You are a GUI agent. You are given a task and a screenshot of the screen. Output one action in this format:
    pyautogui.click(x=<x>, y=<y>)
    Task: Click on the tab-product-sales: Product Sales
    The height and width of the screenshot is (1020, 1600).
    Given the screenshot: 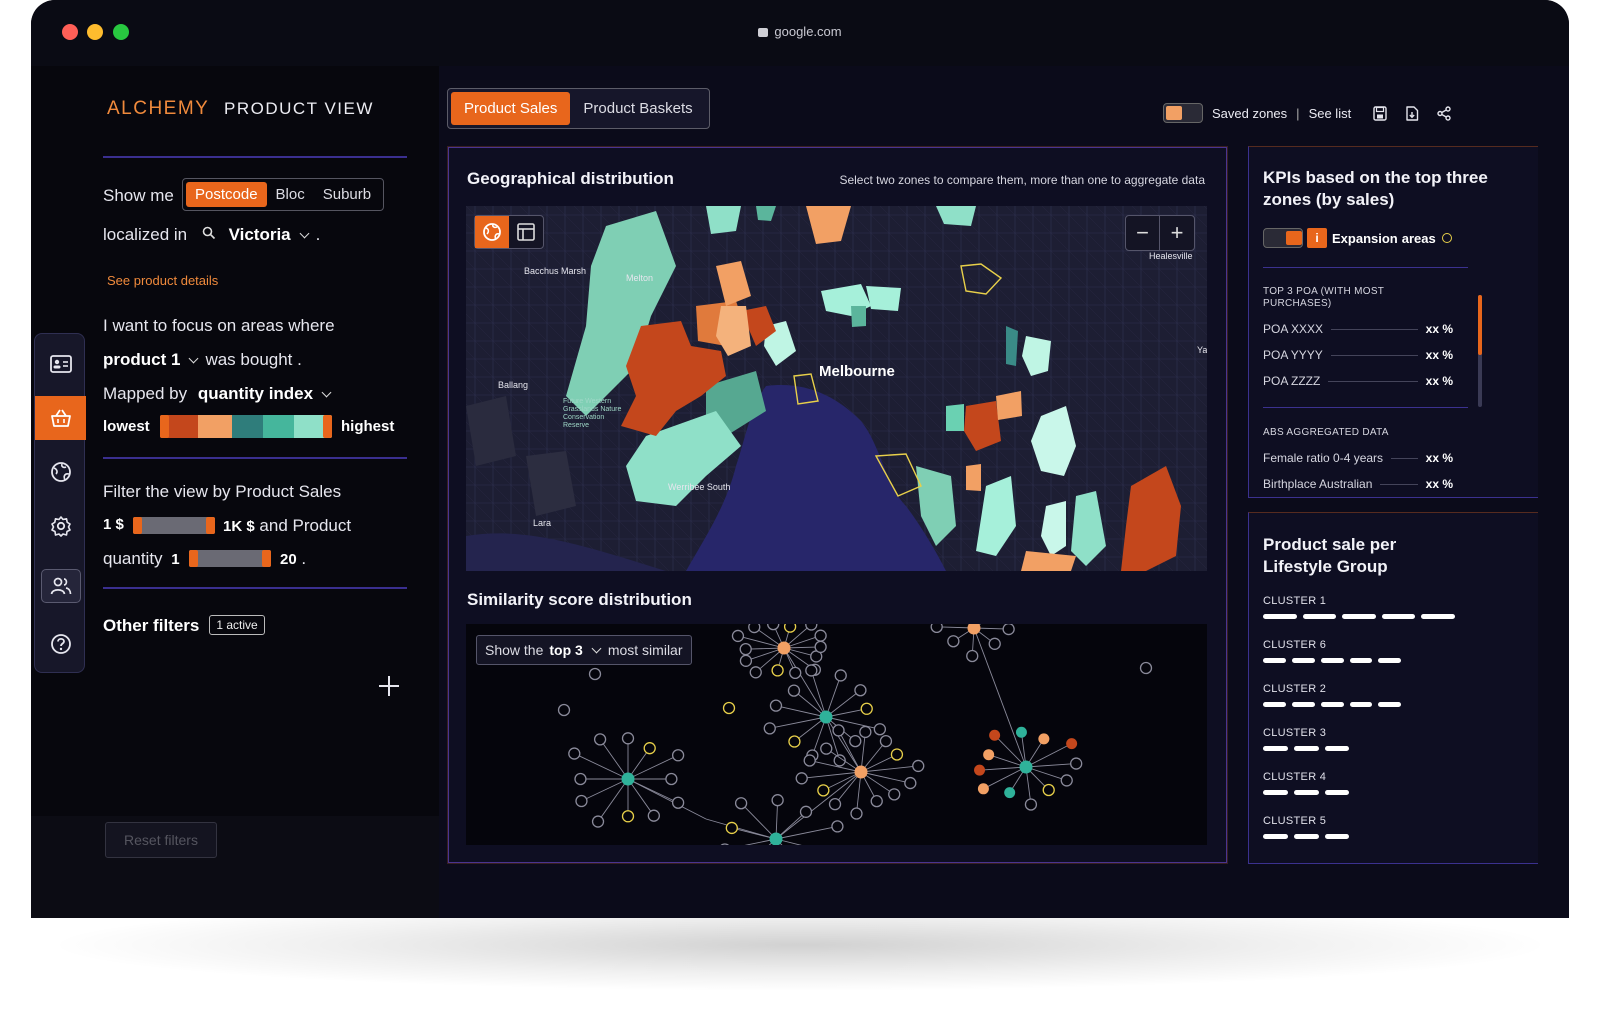 What is the action you would take?
    pyautogui.click(x=511, y=108)
    